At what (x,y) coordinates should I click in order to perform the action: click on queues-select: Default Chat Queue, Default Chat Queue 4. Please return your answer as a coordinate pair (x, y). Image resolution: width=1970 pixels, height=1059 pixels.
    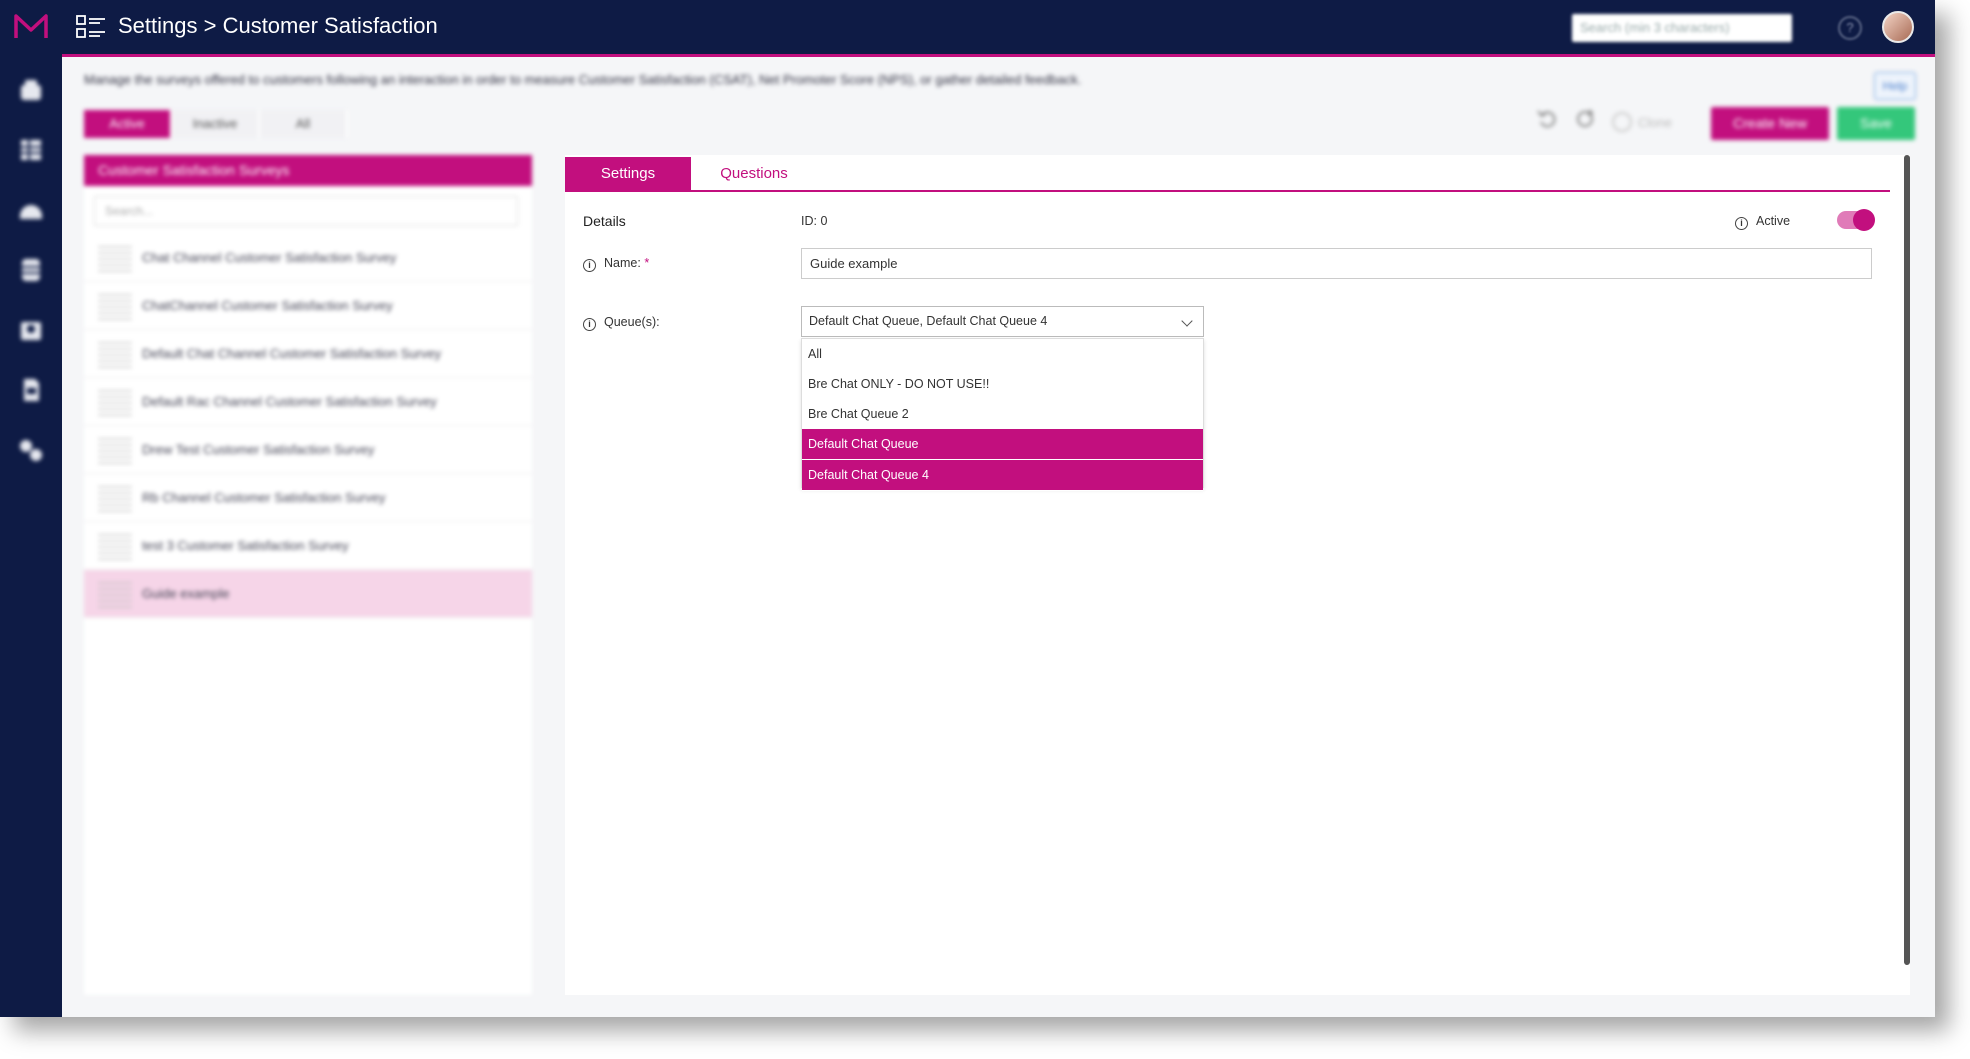
    Looking at the image, I should click on (1002, 321).